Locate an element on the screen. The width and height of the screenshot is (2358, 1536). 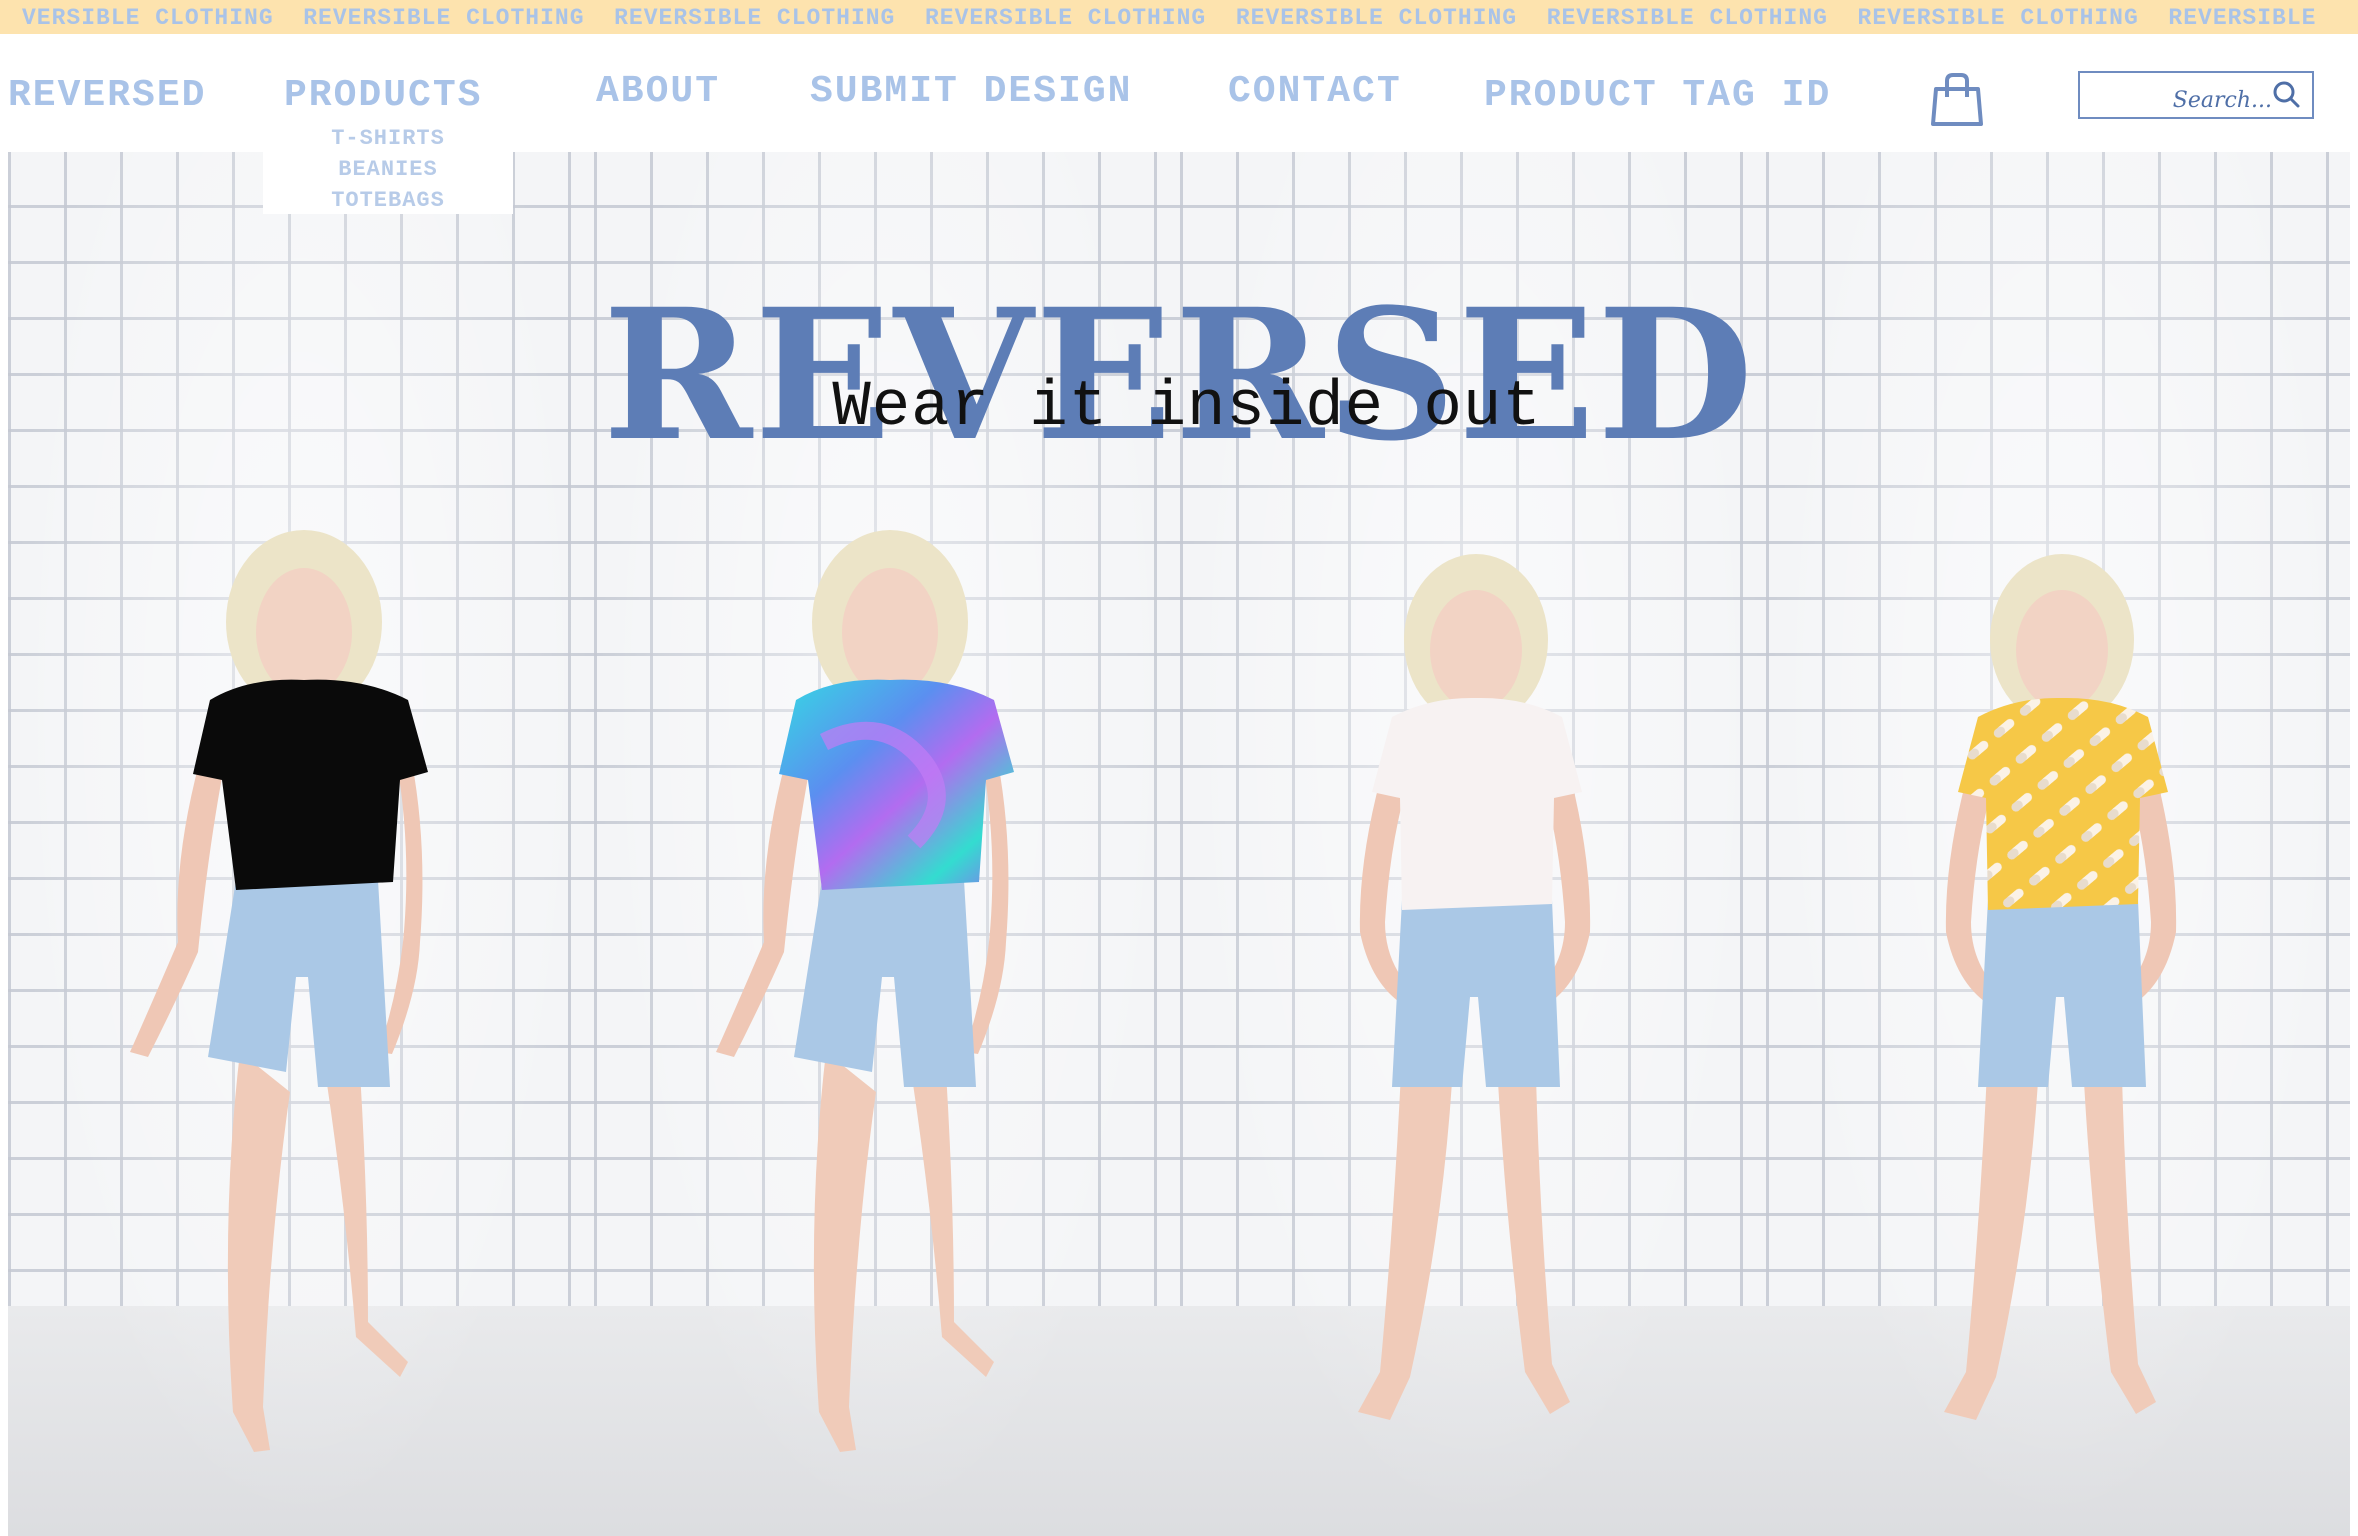
search-icon is located at coordinates (2286, 95).